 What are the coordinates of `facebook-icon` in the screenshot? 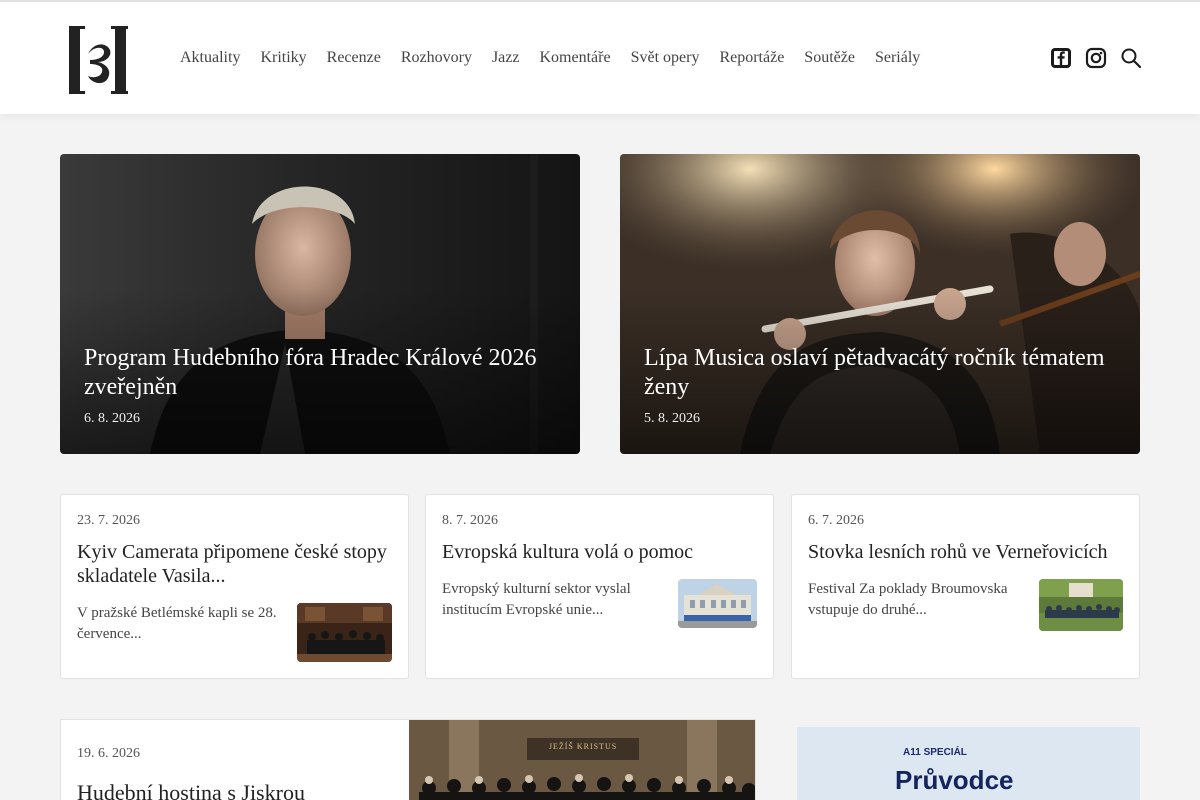 It's located at (1061, 58).